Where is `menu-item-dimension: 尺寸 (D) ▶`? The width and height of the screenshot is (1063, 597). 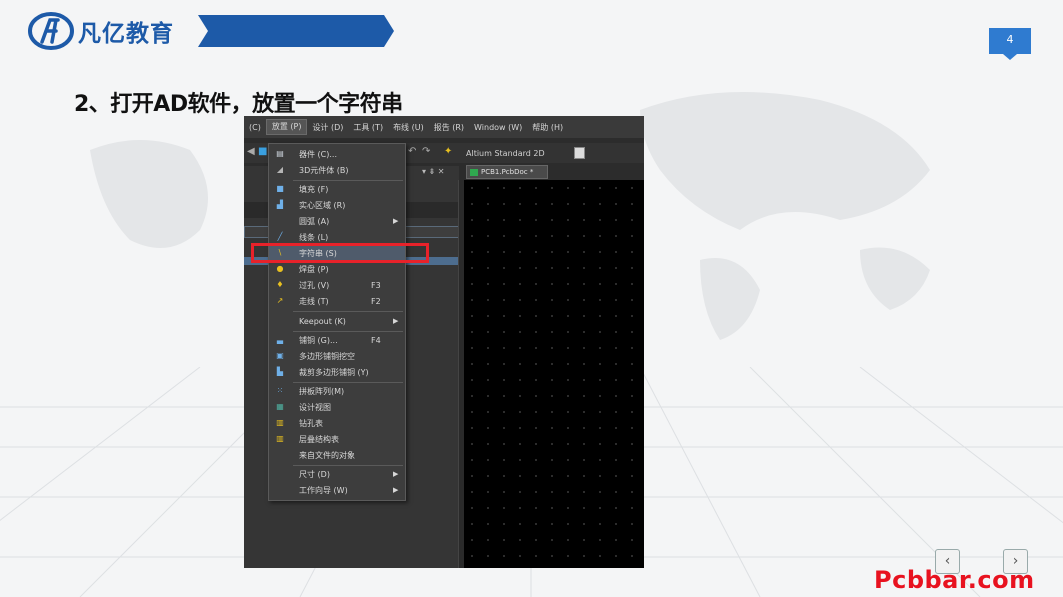
menu-item-dimension: 尺寸 (D) ▶ is located at coordinates (337, 474).